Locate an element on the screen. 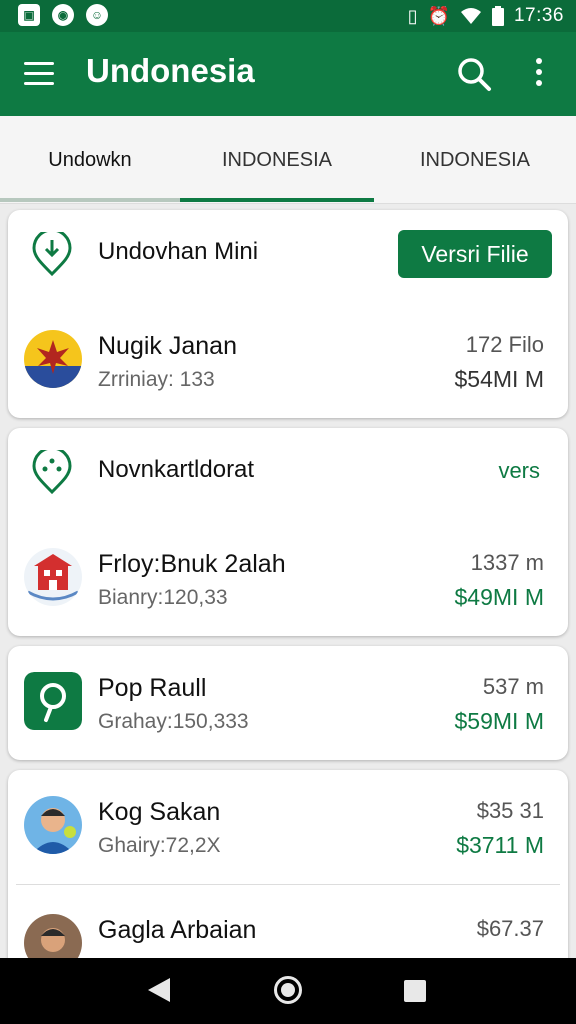 Image resolution: width=576 pixels, height=1024 pixels. tab-indicator-active is located at coordinates (277, 200).